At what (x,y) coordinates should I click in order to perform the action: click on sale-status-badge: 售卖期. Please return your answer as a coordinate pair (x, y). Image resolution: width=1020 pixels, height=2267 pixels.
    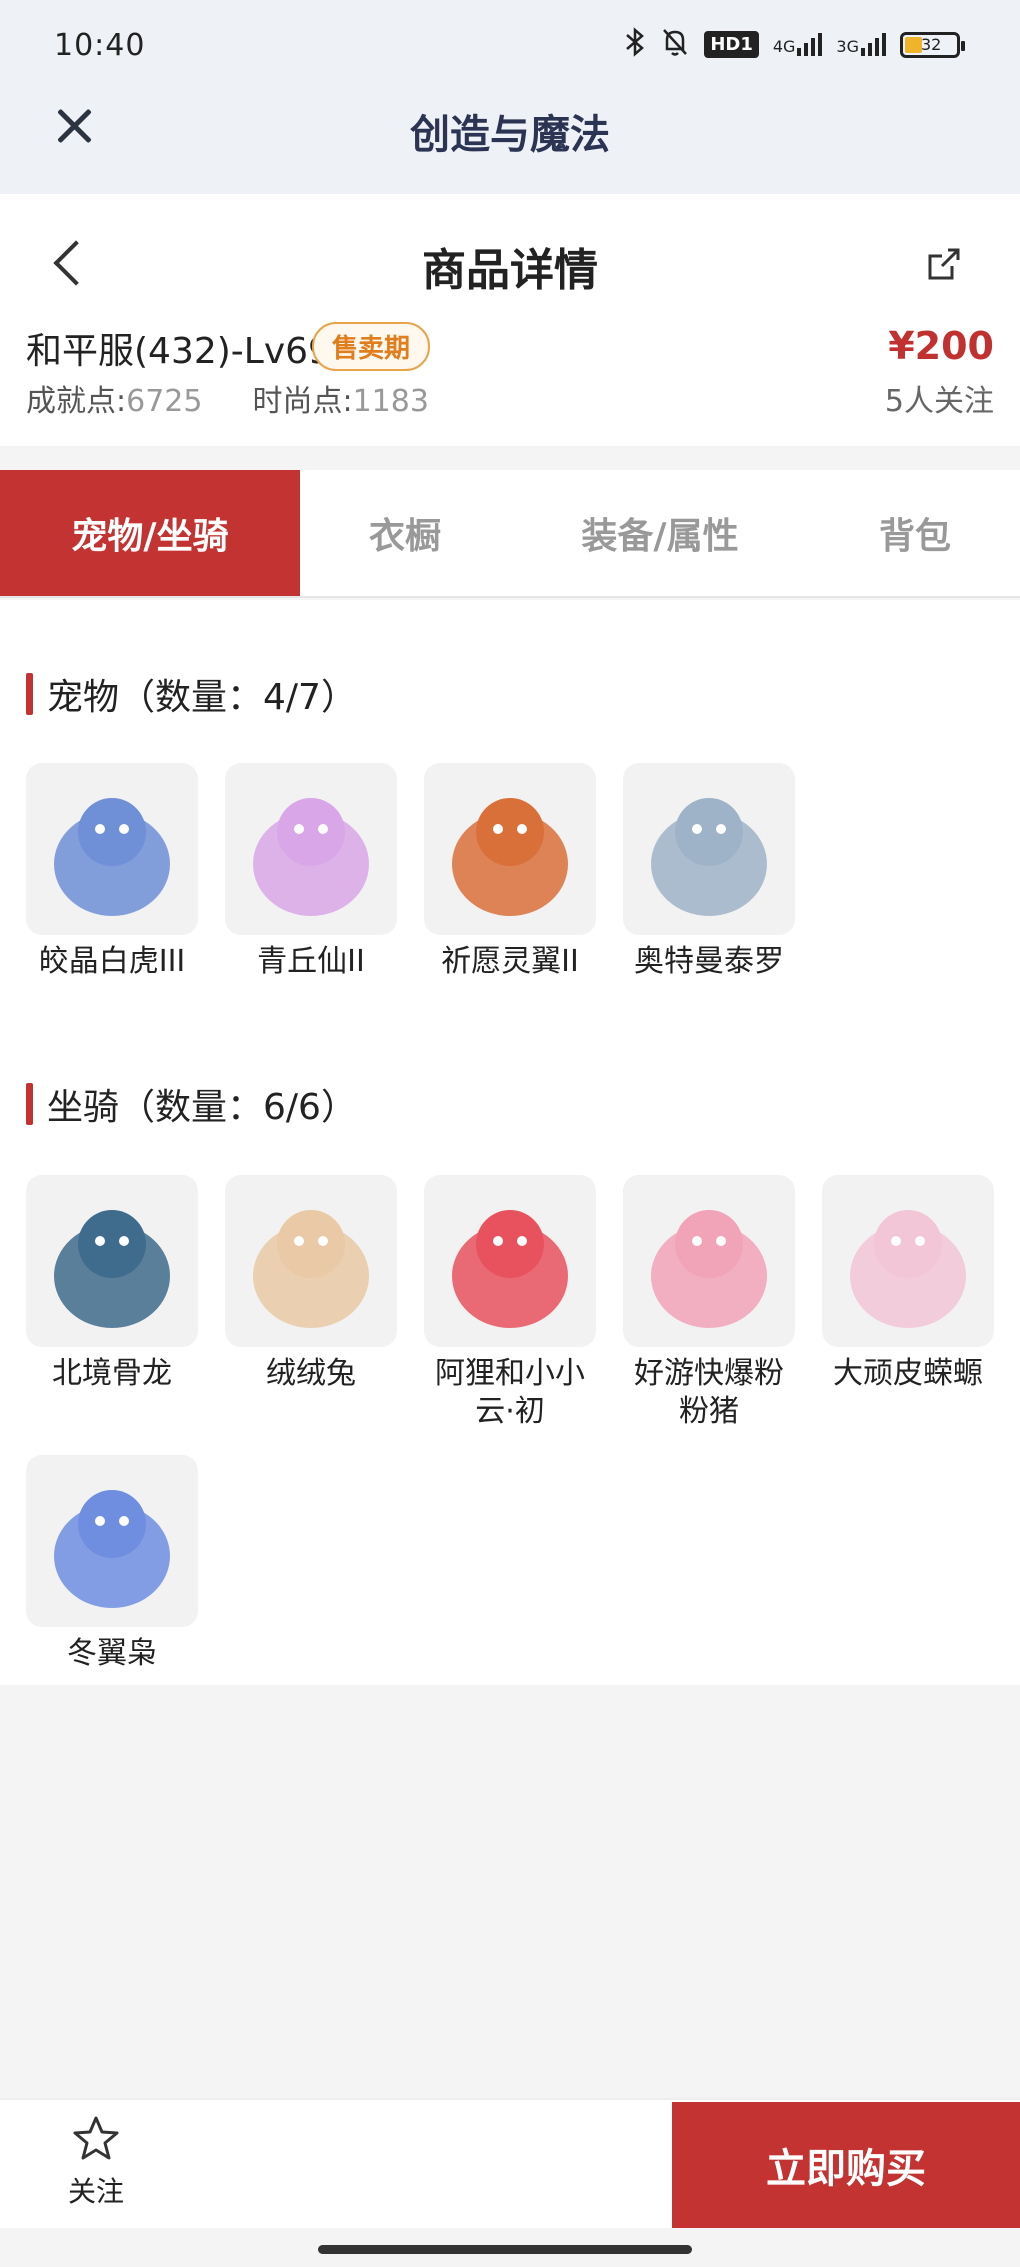
    Looking at the image, I should click on (371, 346).